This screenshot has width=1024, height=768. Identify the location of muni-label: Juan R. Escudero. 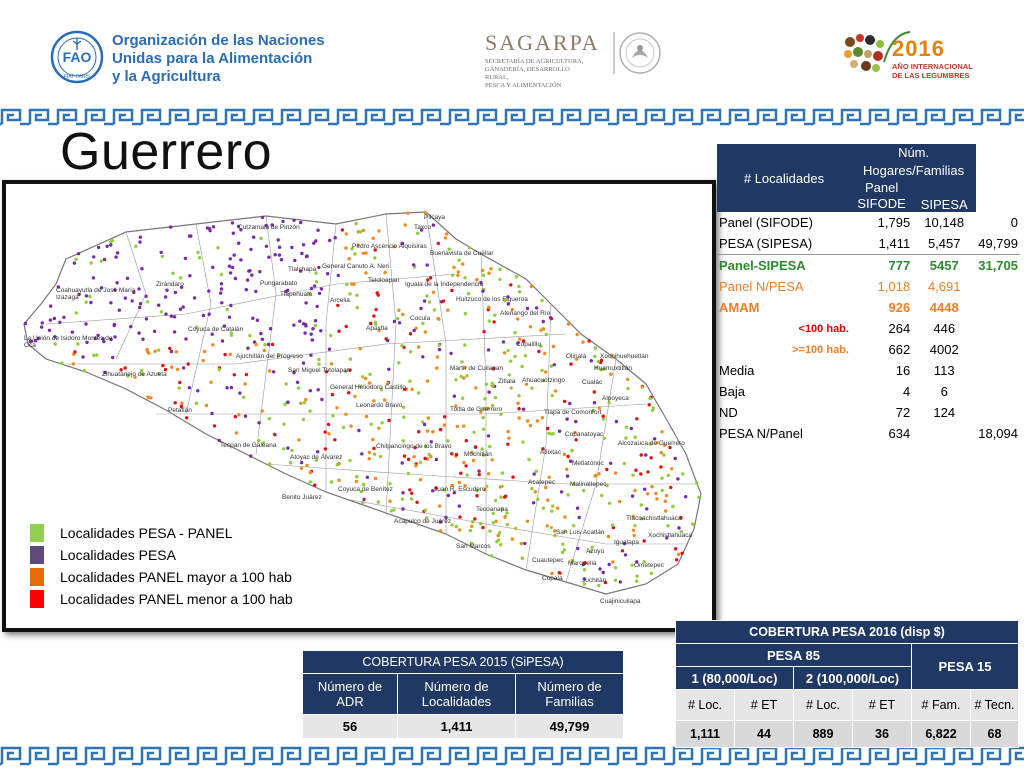
(460, 489).